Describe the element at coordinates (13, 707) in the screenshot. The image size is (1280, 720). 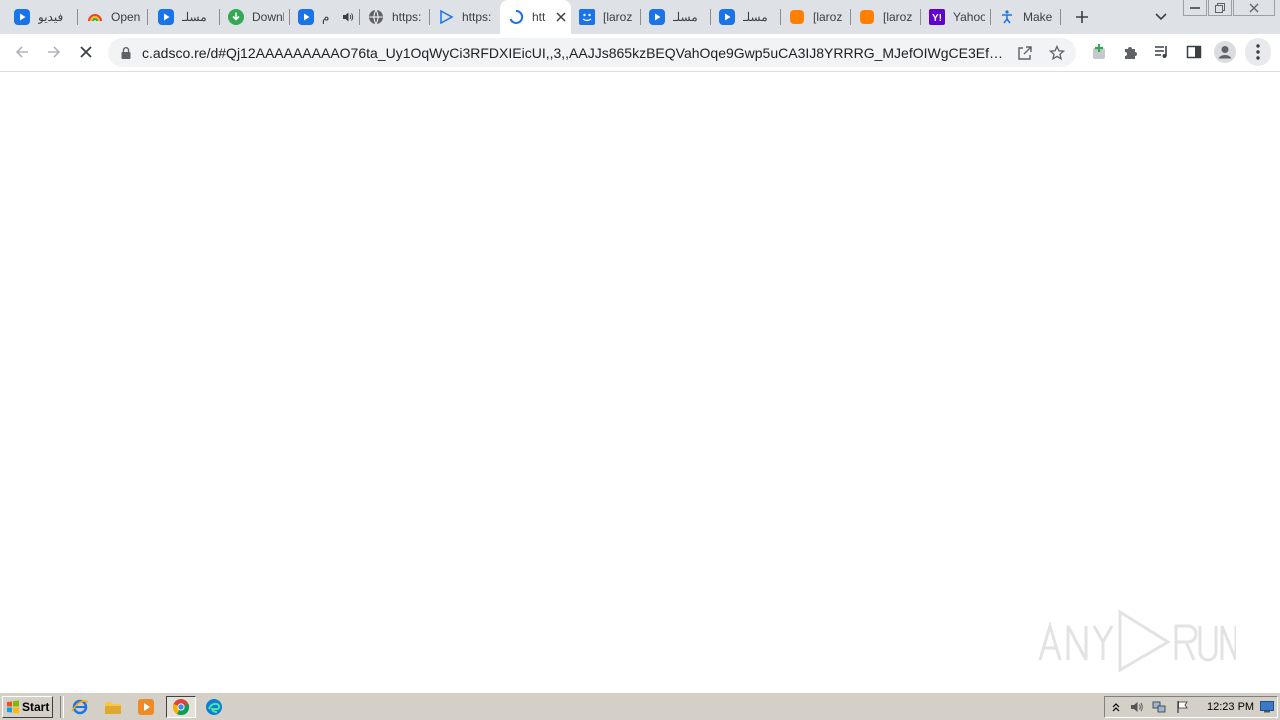
I see `windows-logo-icon` at that location.